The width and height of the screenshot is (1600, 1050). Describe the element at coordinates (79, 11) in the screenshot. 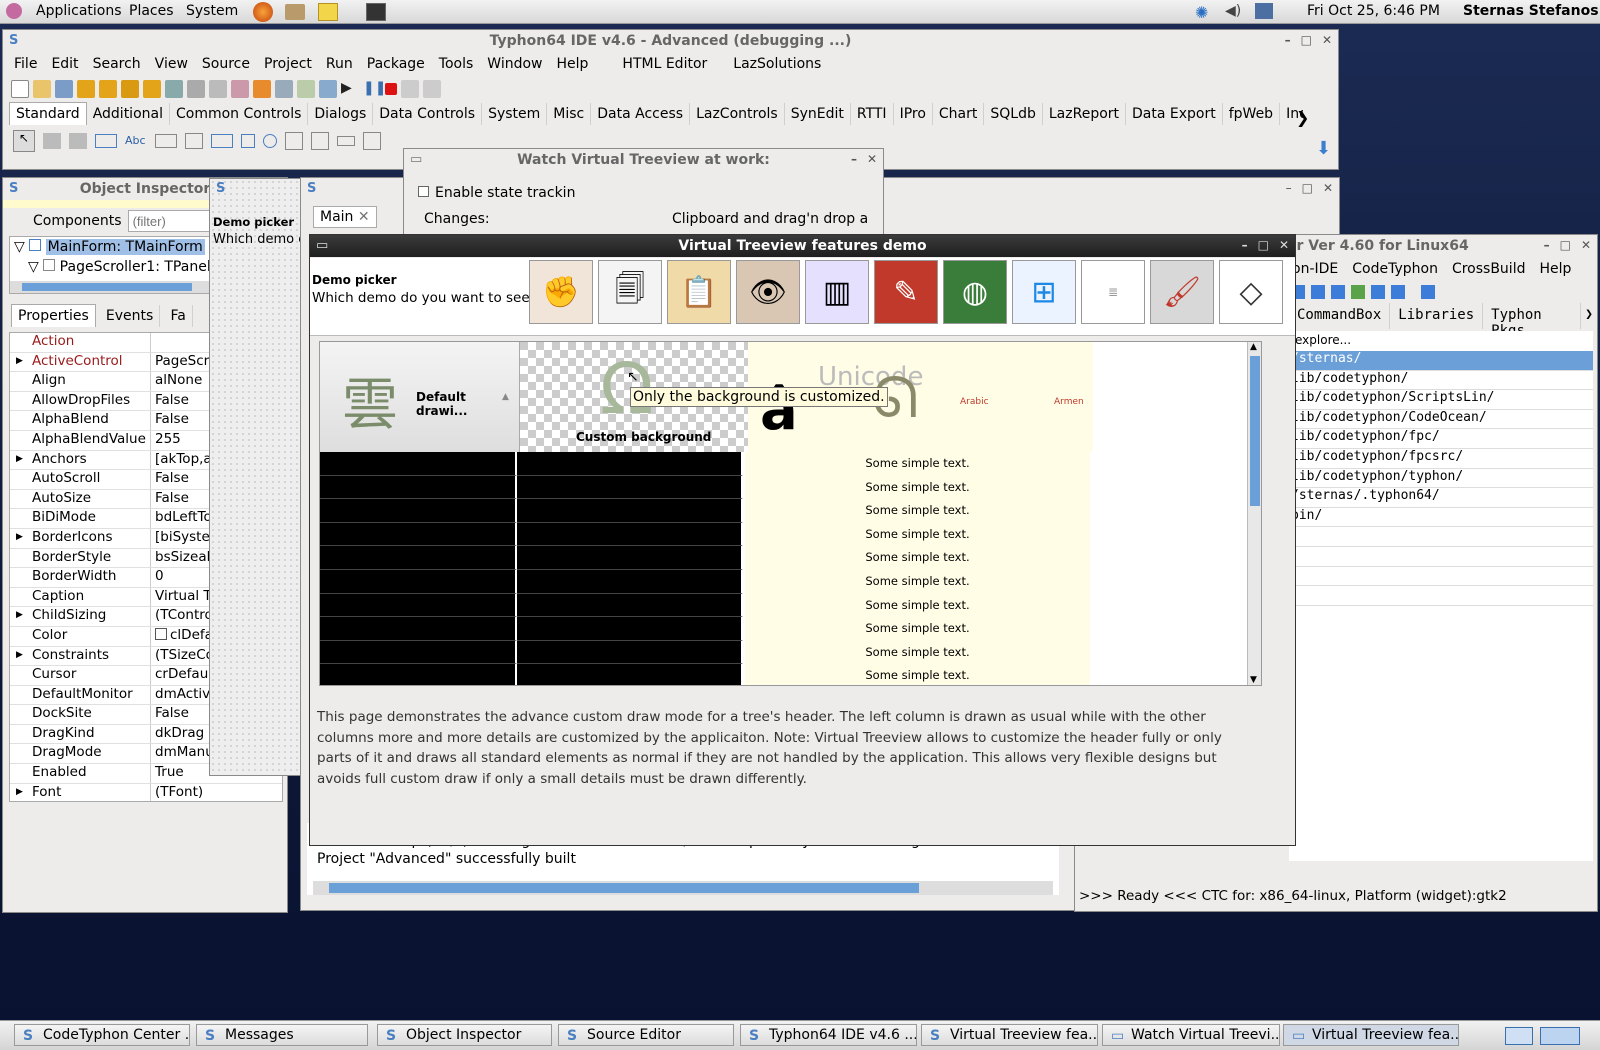

I see `menu-applications: Applications` at that location.